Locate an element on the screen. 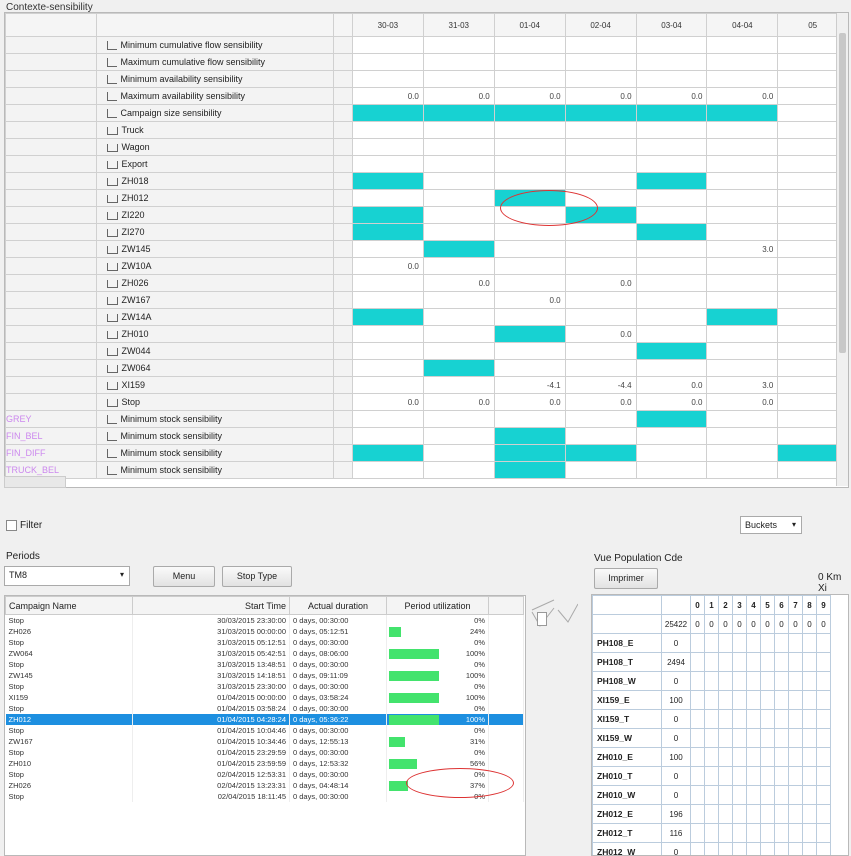  collapse-handle is located at coordinates (542, 619).